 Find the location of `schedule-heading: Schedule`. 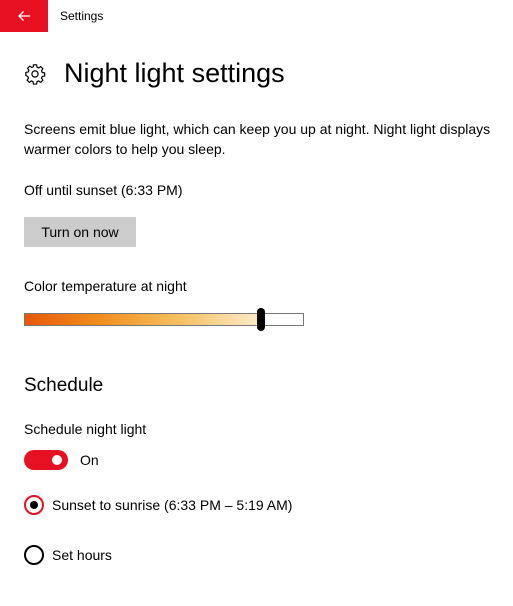

schedule-heading: Schedule is located at coordinates (64, 385).